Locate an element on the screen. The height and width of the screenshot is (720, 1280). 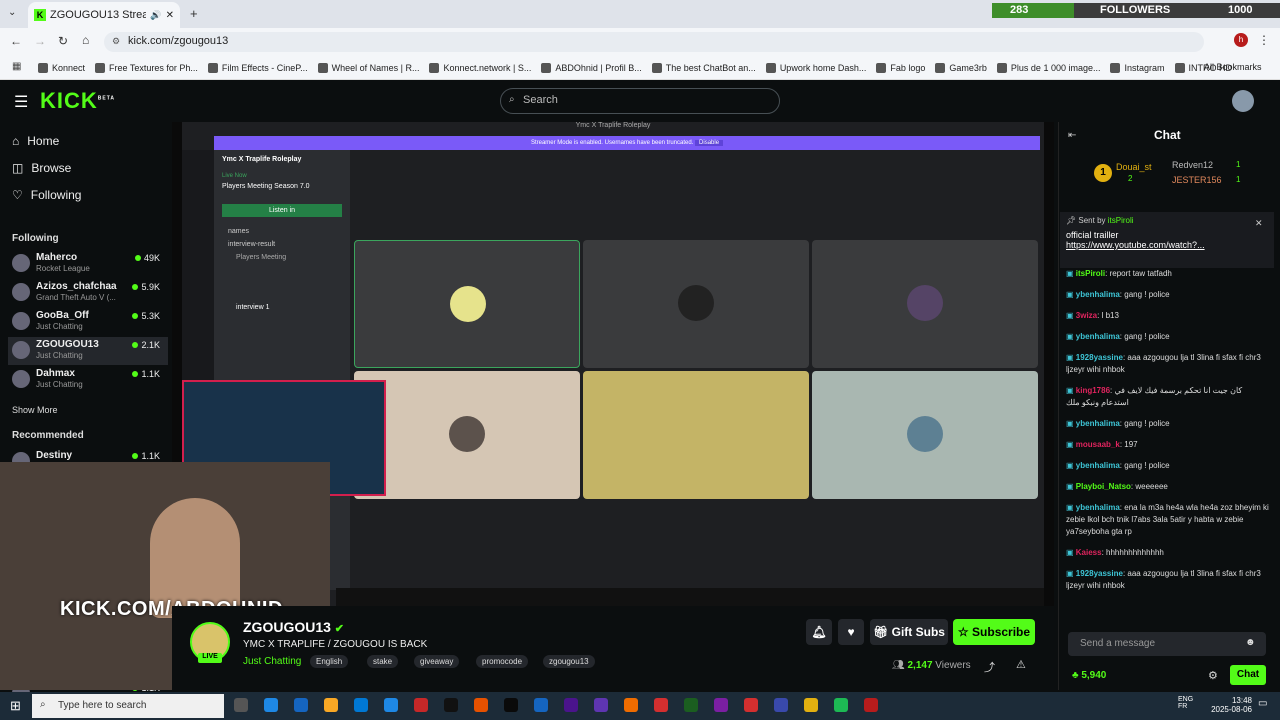
show-more-link: Show More is located at coordinates (35, 410).